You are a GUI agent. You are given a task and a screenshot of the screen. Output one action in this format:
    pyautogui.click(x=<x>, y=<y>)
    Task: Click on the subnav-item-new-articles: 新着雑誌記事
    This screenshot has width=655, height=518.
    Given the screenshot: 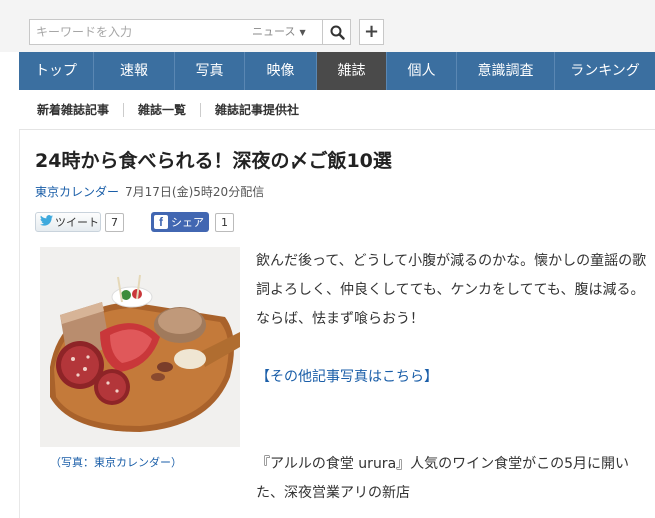 What is the action you would take?
    pyautogui.click(x=72, y=109)
    